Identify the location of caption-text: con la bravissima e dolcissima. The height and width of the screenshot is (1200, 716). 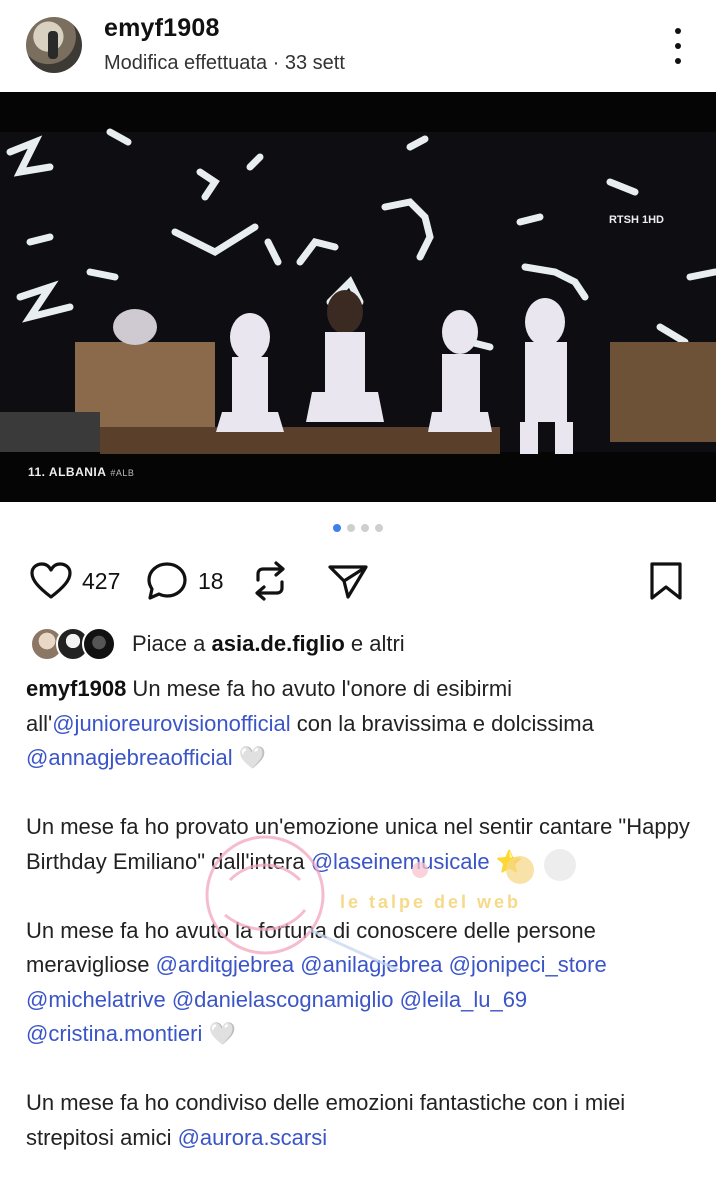
(442, 723).